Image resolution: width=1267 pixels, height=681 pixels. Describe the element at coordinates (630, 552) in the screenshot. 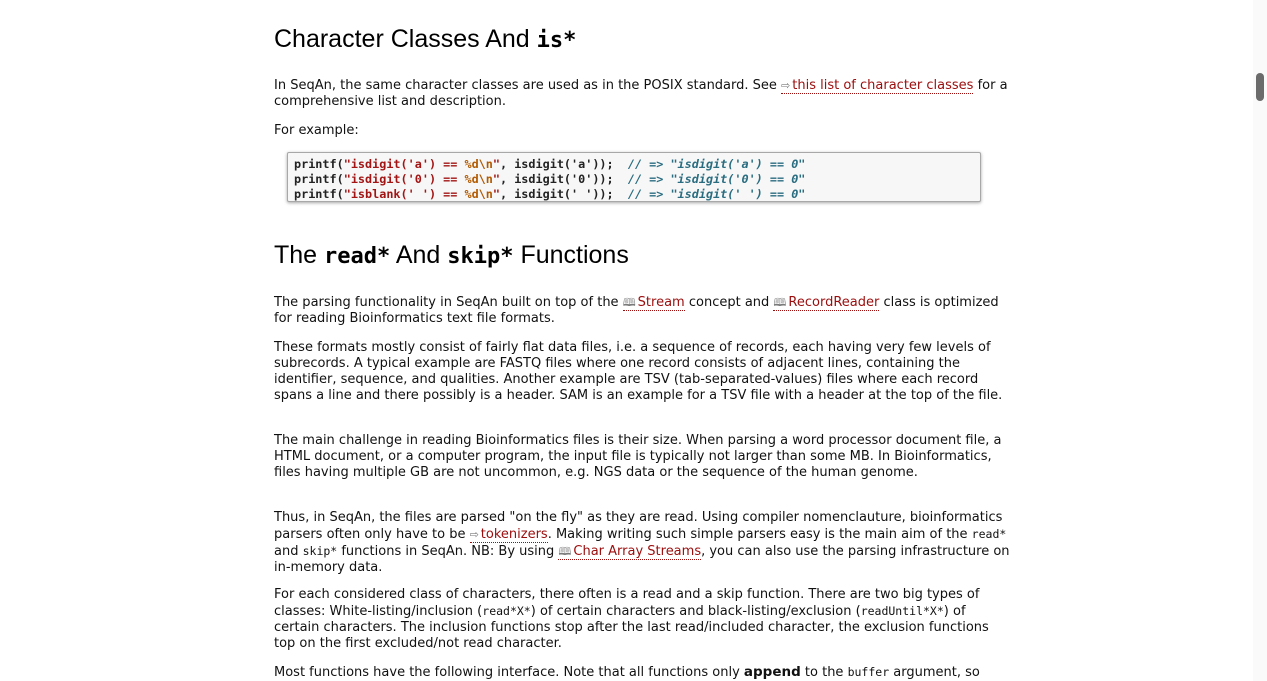

I see `char-array-streams-link: 🕮 Char Array Streams` at that location.